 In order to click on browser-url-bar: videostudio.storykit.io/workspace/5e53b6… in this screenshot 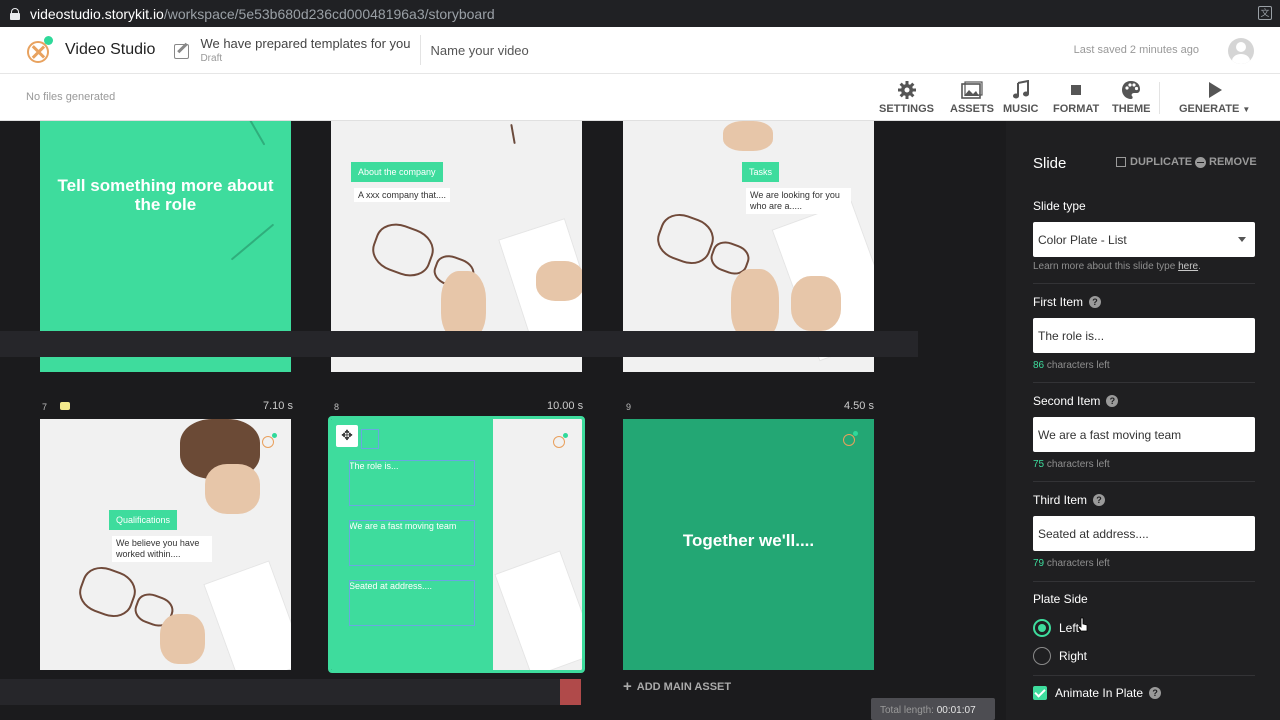, I will do `click(640, 13)`.